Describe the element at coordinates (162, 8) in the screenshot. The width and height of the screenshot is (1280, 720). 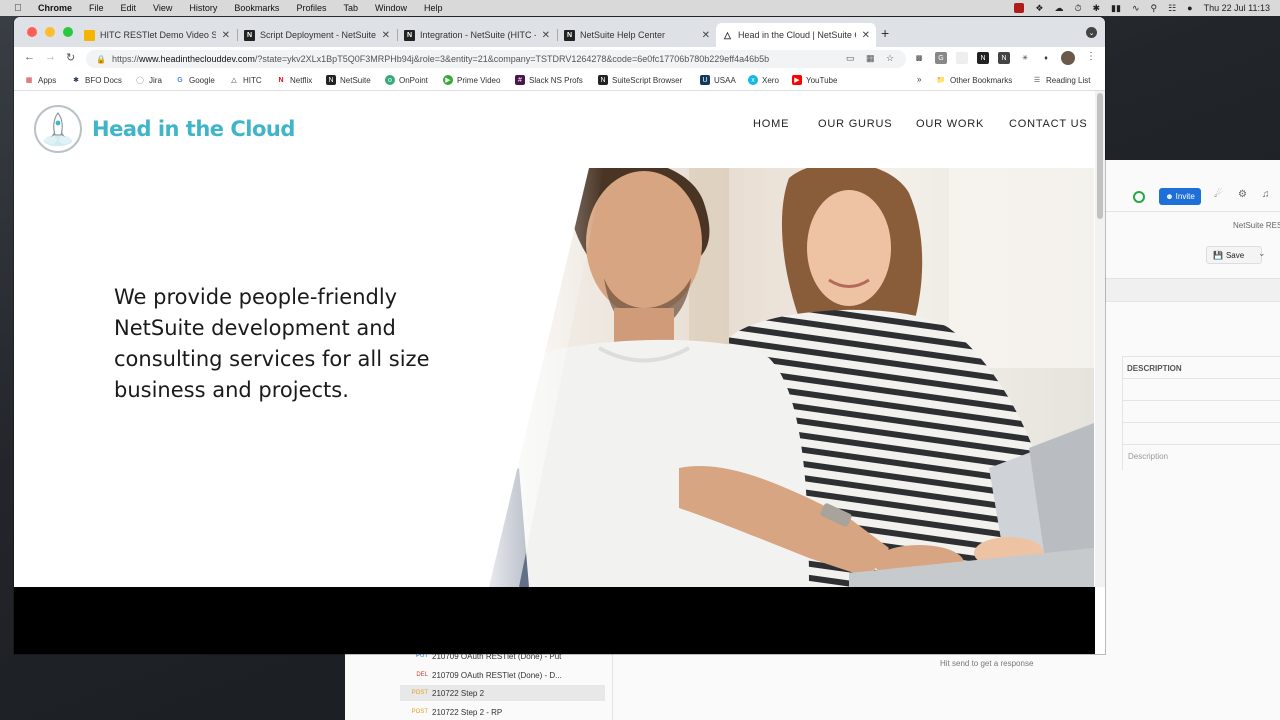
I see `menu-view: View` at that location.